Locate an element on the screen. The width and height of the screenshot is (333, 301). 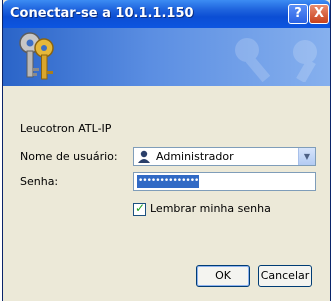
password-label: Senha: is located at coordinates (39, 181).